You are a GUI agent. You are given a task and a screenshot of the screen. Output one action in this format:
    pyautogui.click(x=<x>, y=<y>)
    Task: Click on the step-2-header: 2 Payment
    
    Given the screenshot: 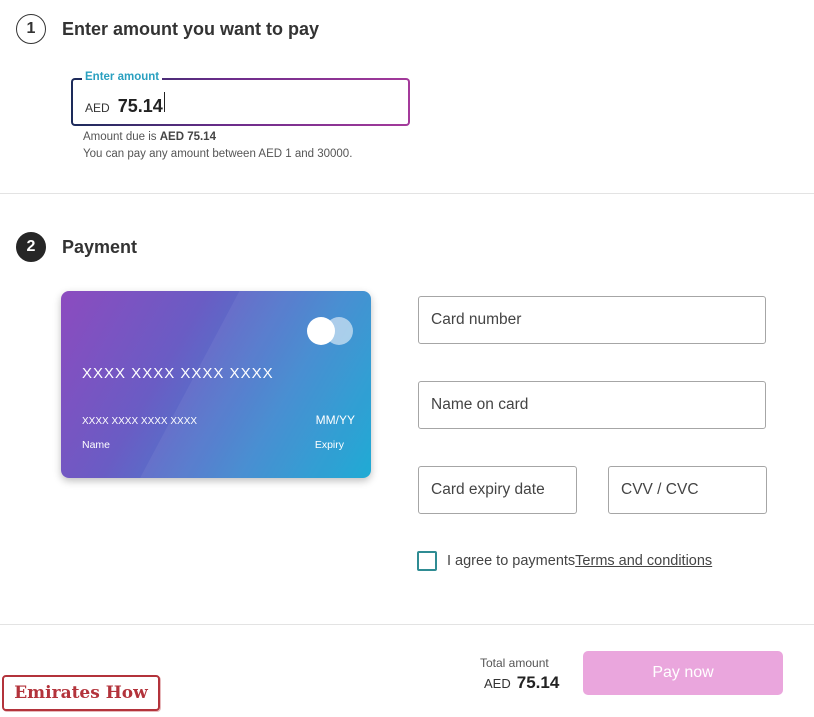 What is the action you would take?
    pyautogui.click(x=76, y=247)
    